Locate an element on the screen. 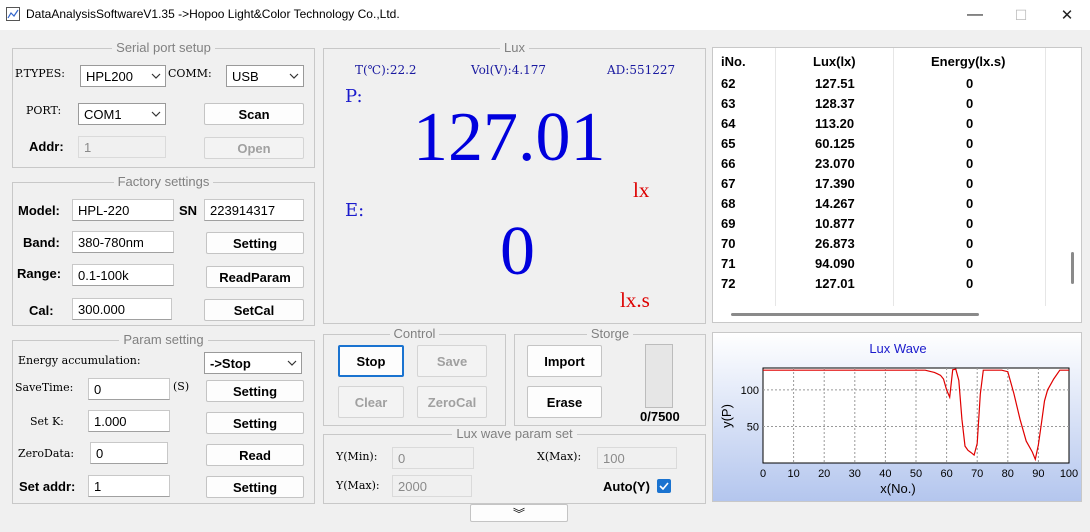  app-icon is located at coordinates (13, 14).